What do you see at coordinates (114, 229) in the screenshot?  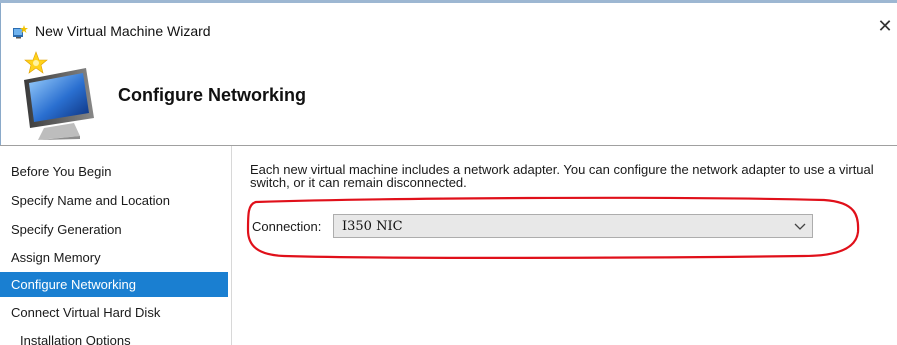 I see `sidebar-item-specify-generation: Specify Generation` at bounding box center [114, 229].